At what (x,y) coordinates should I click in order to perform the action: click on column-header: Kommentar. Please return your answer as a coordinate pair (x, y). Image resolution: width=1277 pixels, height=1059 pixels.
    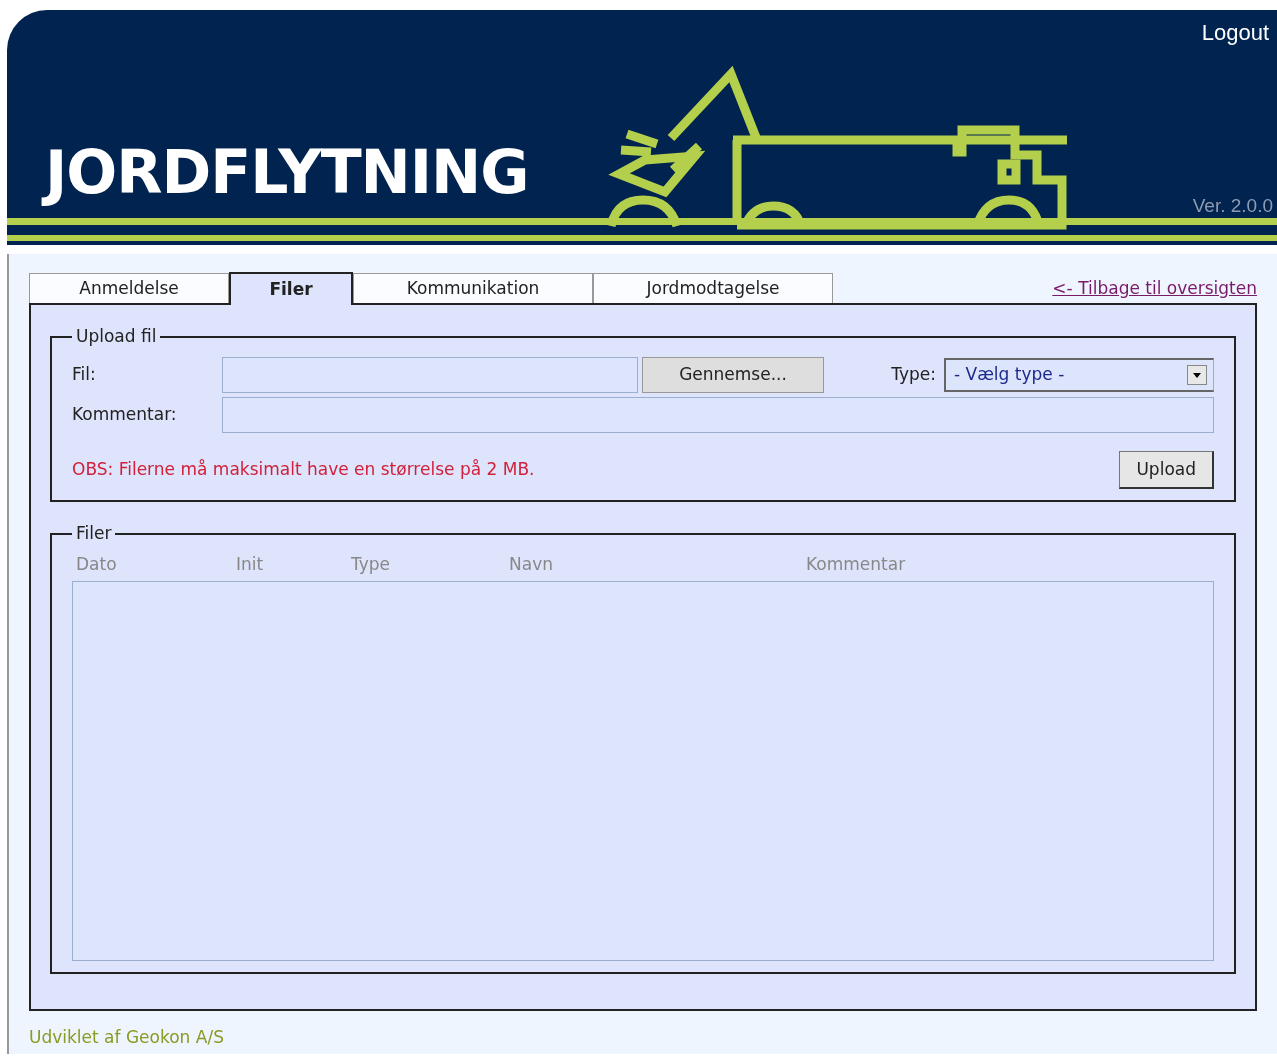
    Looking at the image, I should click on (856, 564).